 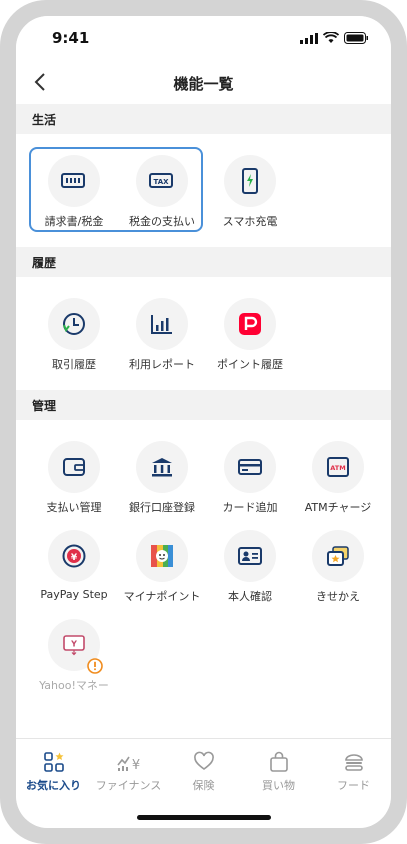 I want to click on battery-icon, so click(x=356, y=38).